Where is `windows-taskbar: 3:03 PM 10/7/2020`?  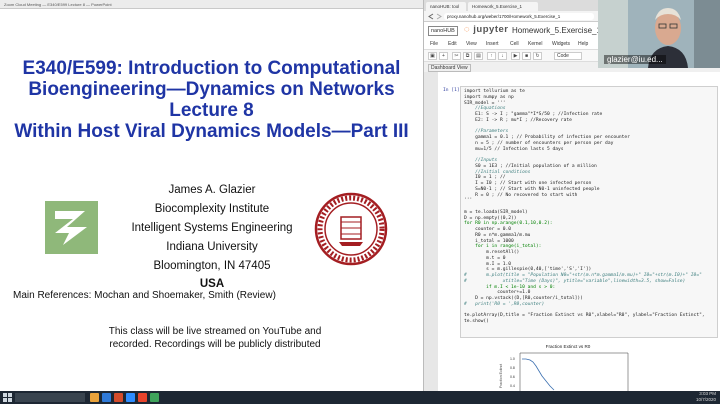
windows-taskbar: 3:03 PM 10/7/2020 is located at coordinates (360, 397).